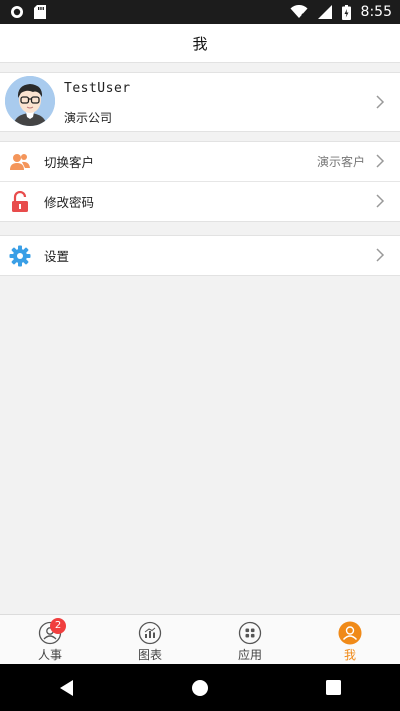 This screenshot has height=711, width=400. What do you see at coordinates (324, 12) in the screenshot?
I see `signal-icon` at bounding box center [324, 12].